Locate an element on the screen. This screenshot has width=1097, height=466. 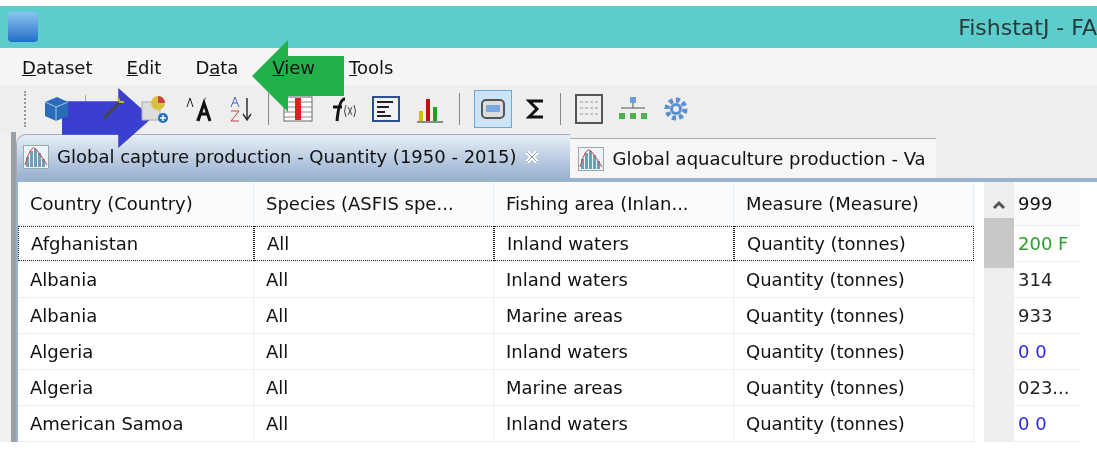
scroll-thumb is located at coordinates (999, 243).